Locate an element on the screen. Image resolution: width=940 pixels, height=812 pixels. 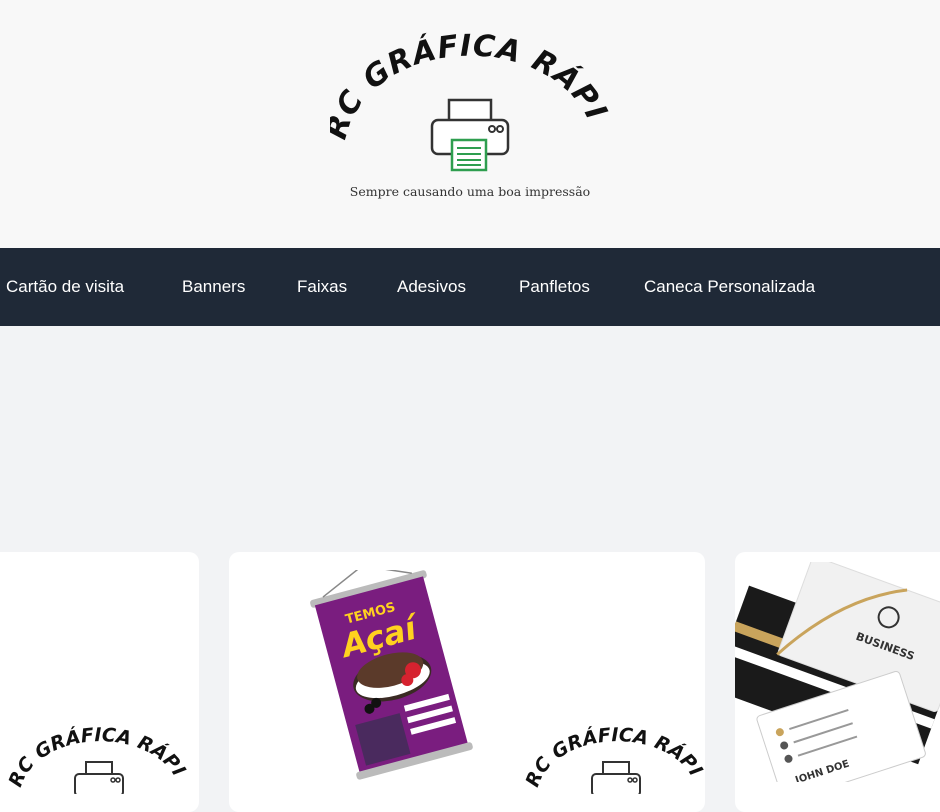
nav-item-panfletos: Panfletos is located at coordinates (554, 287).